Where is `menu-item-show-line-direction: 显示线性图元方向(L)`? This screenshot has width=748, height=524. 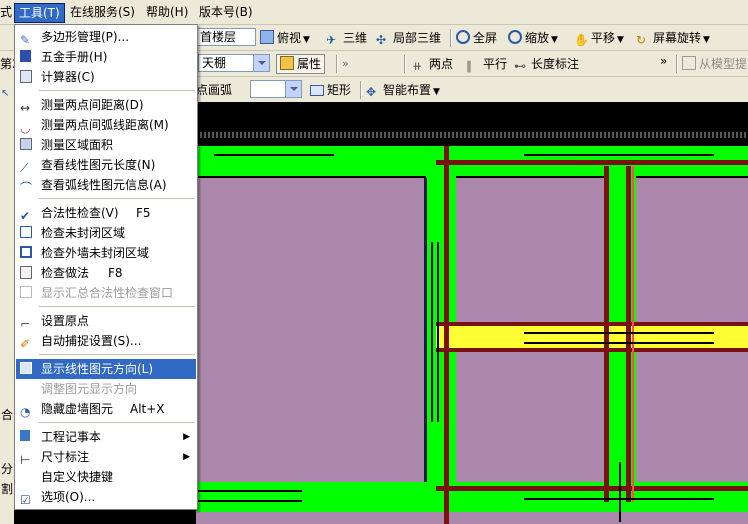 menu-item-show-line-direction: 显示线性图元方向(L) is located at coordinates (106, 369).